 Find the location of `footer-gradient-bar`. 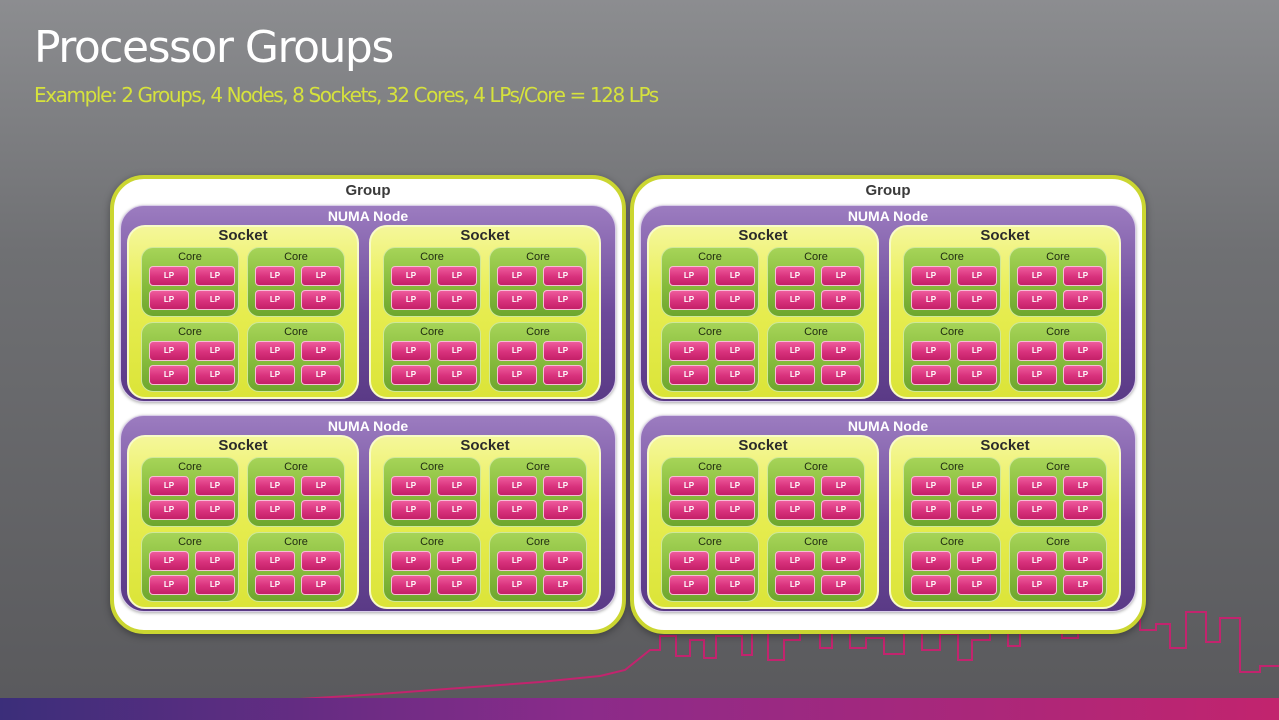

footer-gradient-bar is located at coordinates (639, 709).